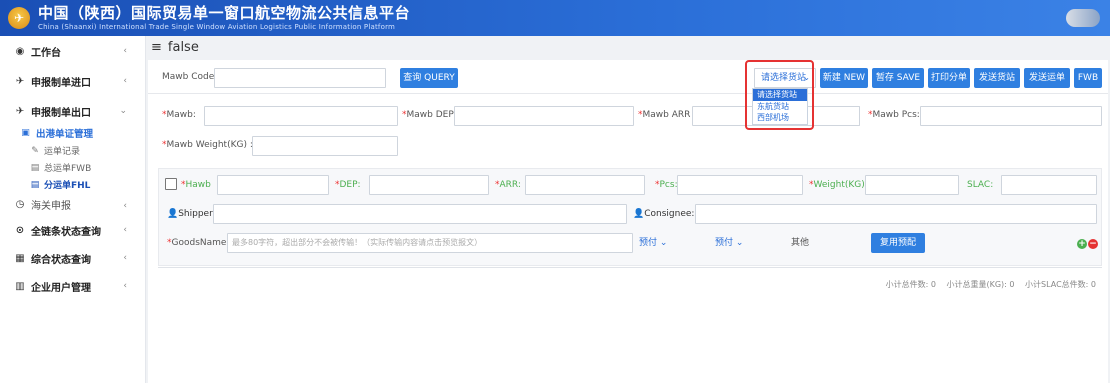 This screenshot has width=1110, height=383. I want to click on app-logo: ✈, so click(19, 18).